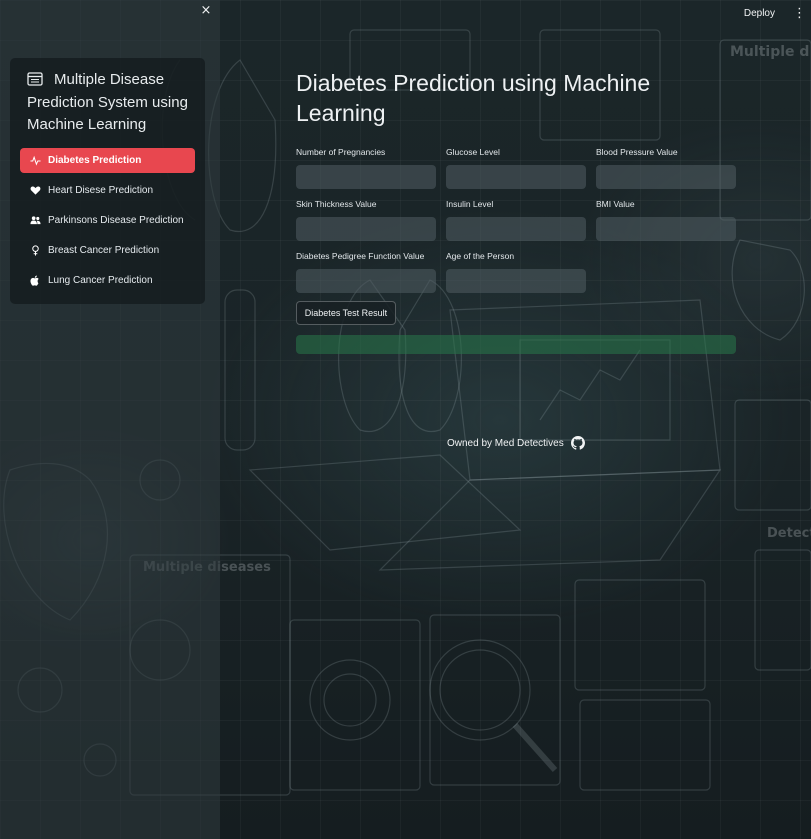 This screenshot has width=811, height=839. I want to click on insulin-field: Insulin Level, so click(516, 219).